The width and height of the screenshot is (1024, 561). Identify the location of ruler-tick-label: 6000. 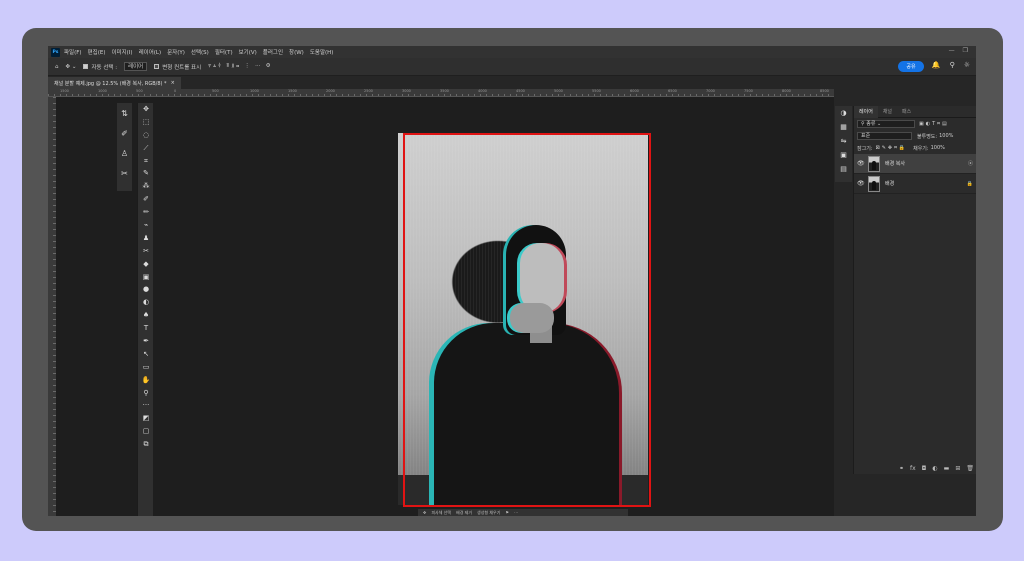
(634, 91).